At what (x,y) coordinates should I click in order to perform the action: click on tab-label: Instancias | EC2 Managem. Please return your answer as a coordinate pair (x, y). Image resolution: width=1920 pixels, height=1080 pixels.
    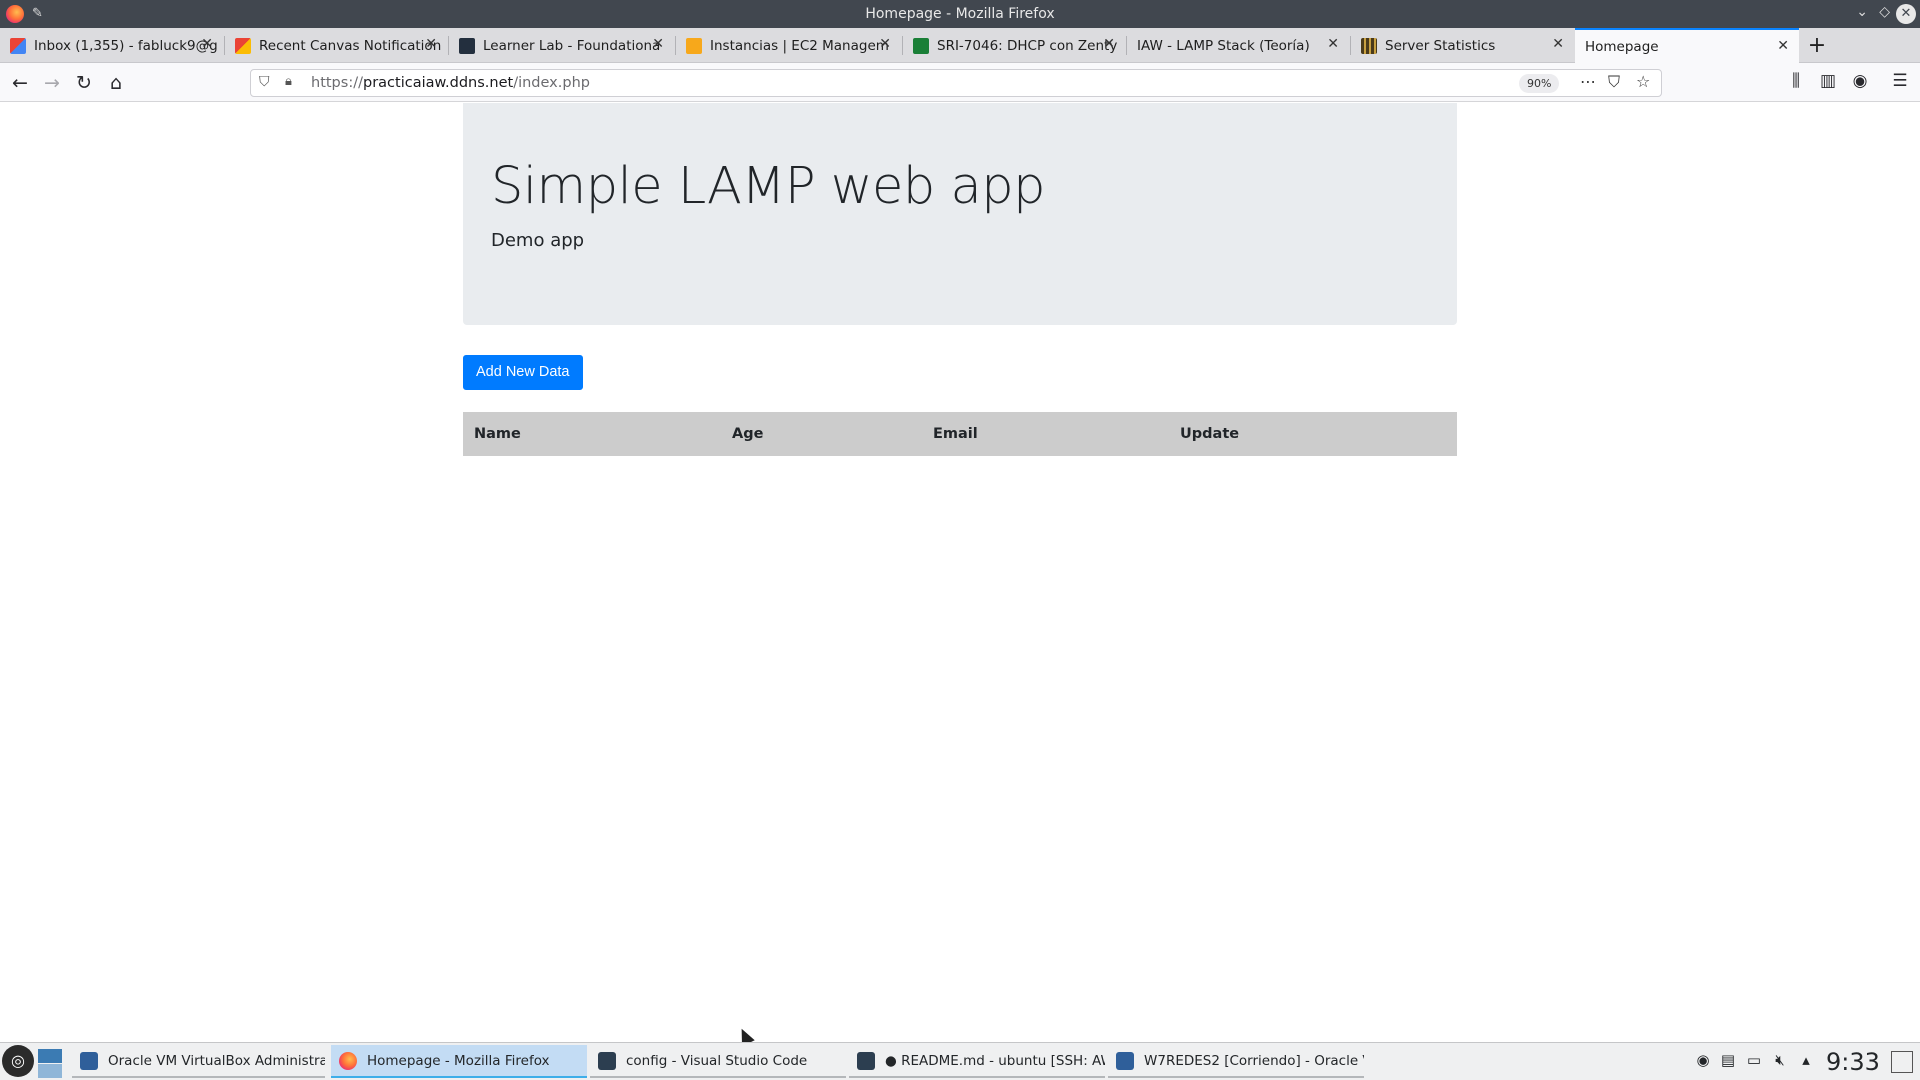
    Looking at the image, I should click on (799, 45).